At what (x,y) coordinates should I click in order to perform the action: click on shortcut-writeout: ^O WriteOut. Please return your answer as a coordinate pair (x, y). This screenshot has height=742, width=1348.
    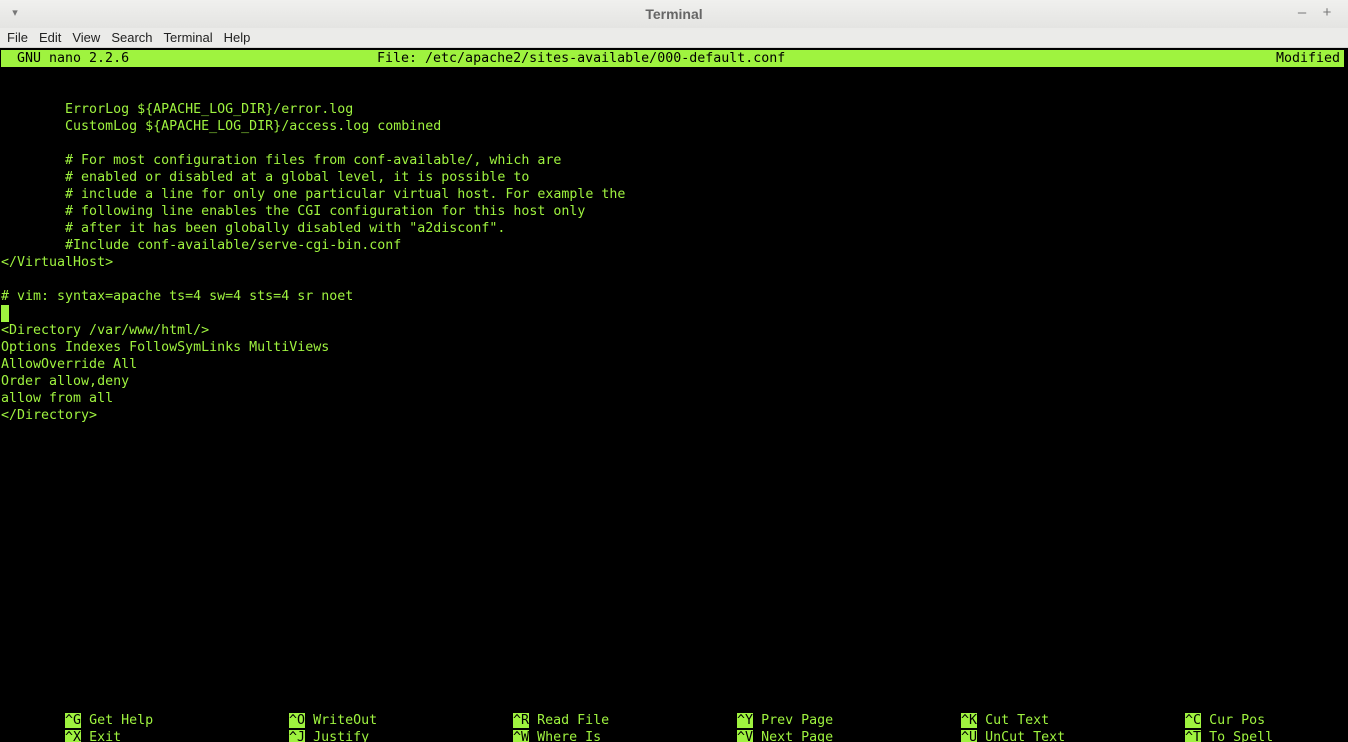
    Looking at the image, I should click on (301, 711).